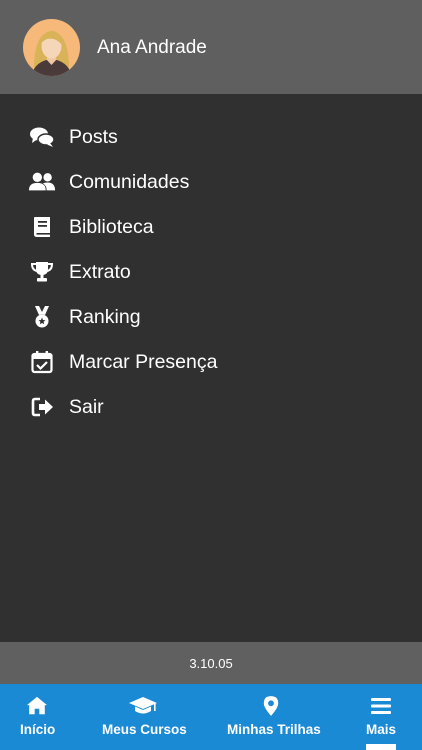 This screenshot has width=422, height=750. Describe the element at coordinates (129, 182) in the screenshot. I see `menu-item-label: Comunidades` at that location.